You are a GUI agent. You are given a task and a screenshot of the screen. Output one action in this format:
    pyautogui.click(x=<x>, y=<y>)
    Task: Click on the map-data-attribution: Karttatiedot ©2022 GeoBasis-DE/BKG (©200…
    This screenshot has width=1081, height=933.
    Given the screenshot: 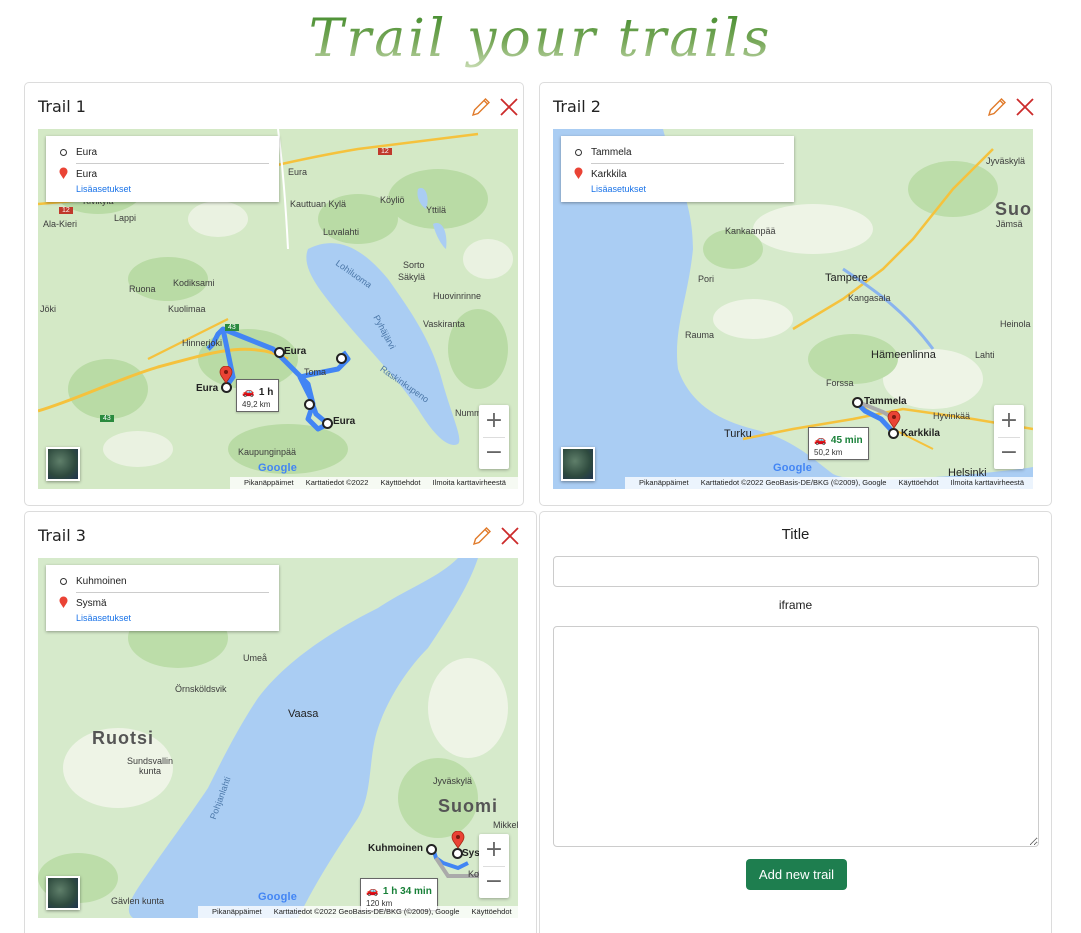 What is the action you would take?
    pyautogui.click(x=366, y=911)
    